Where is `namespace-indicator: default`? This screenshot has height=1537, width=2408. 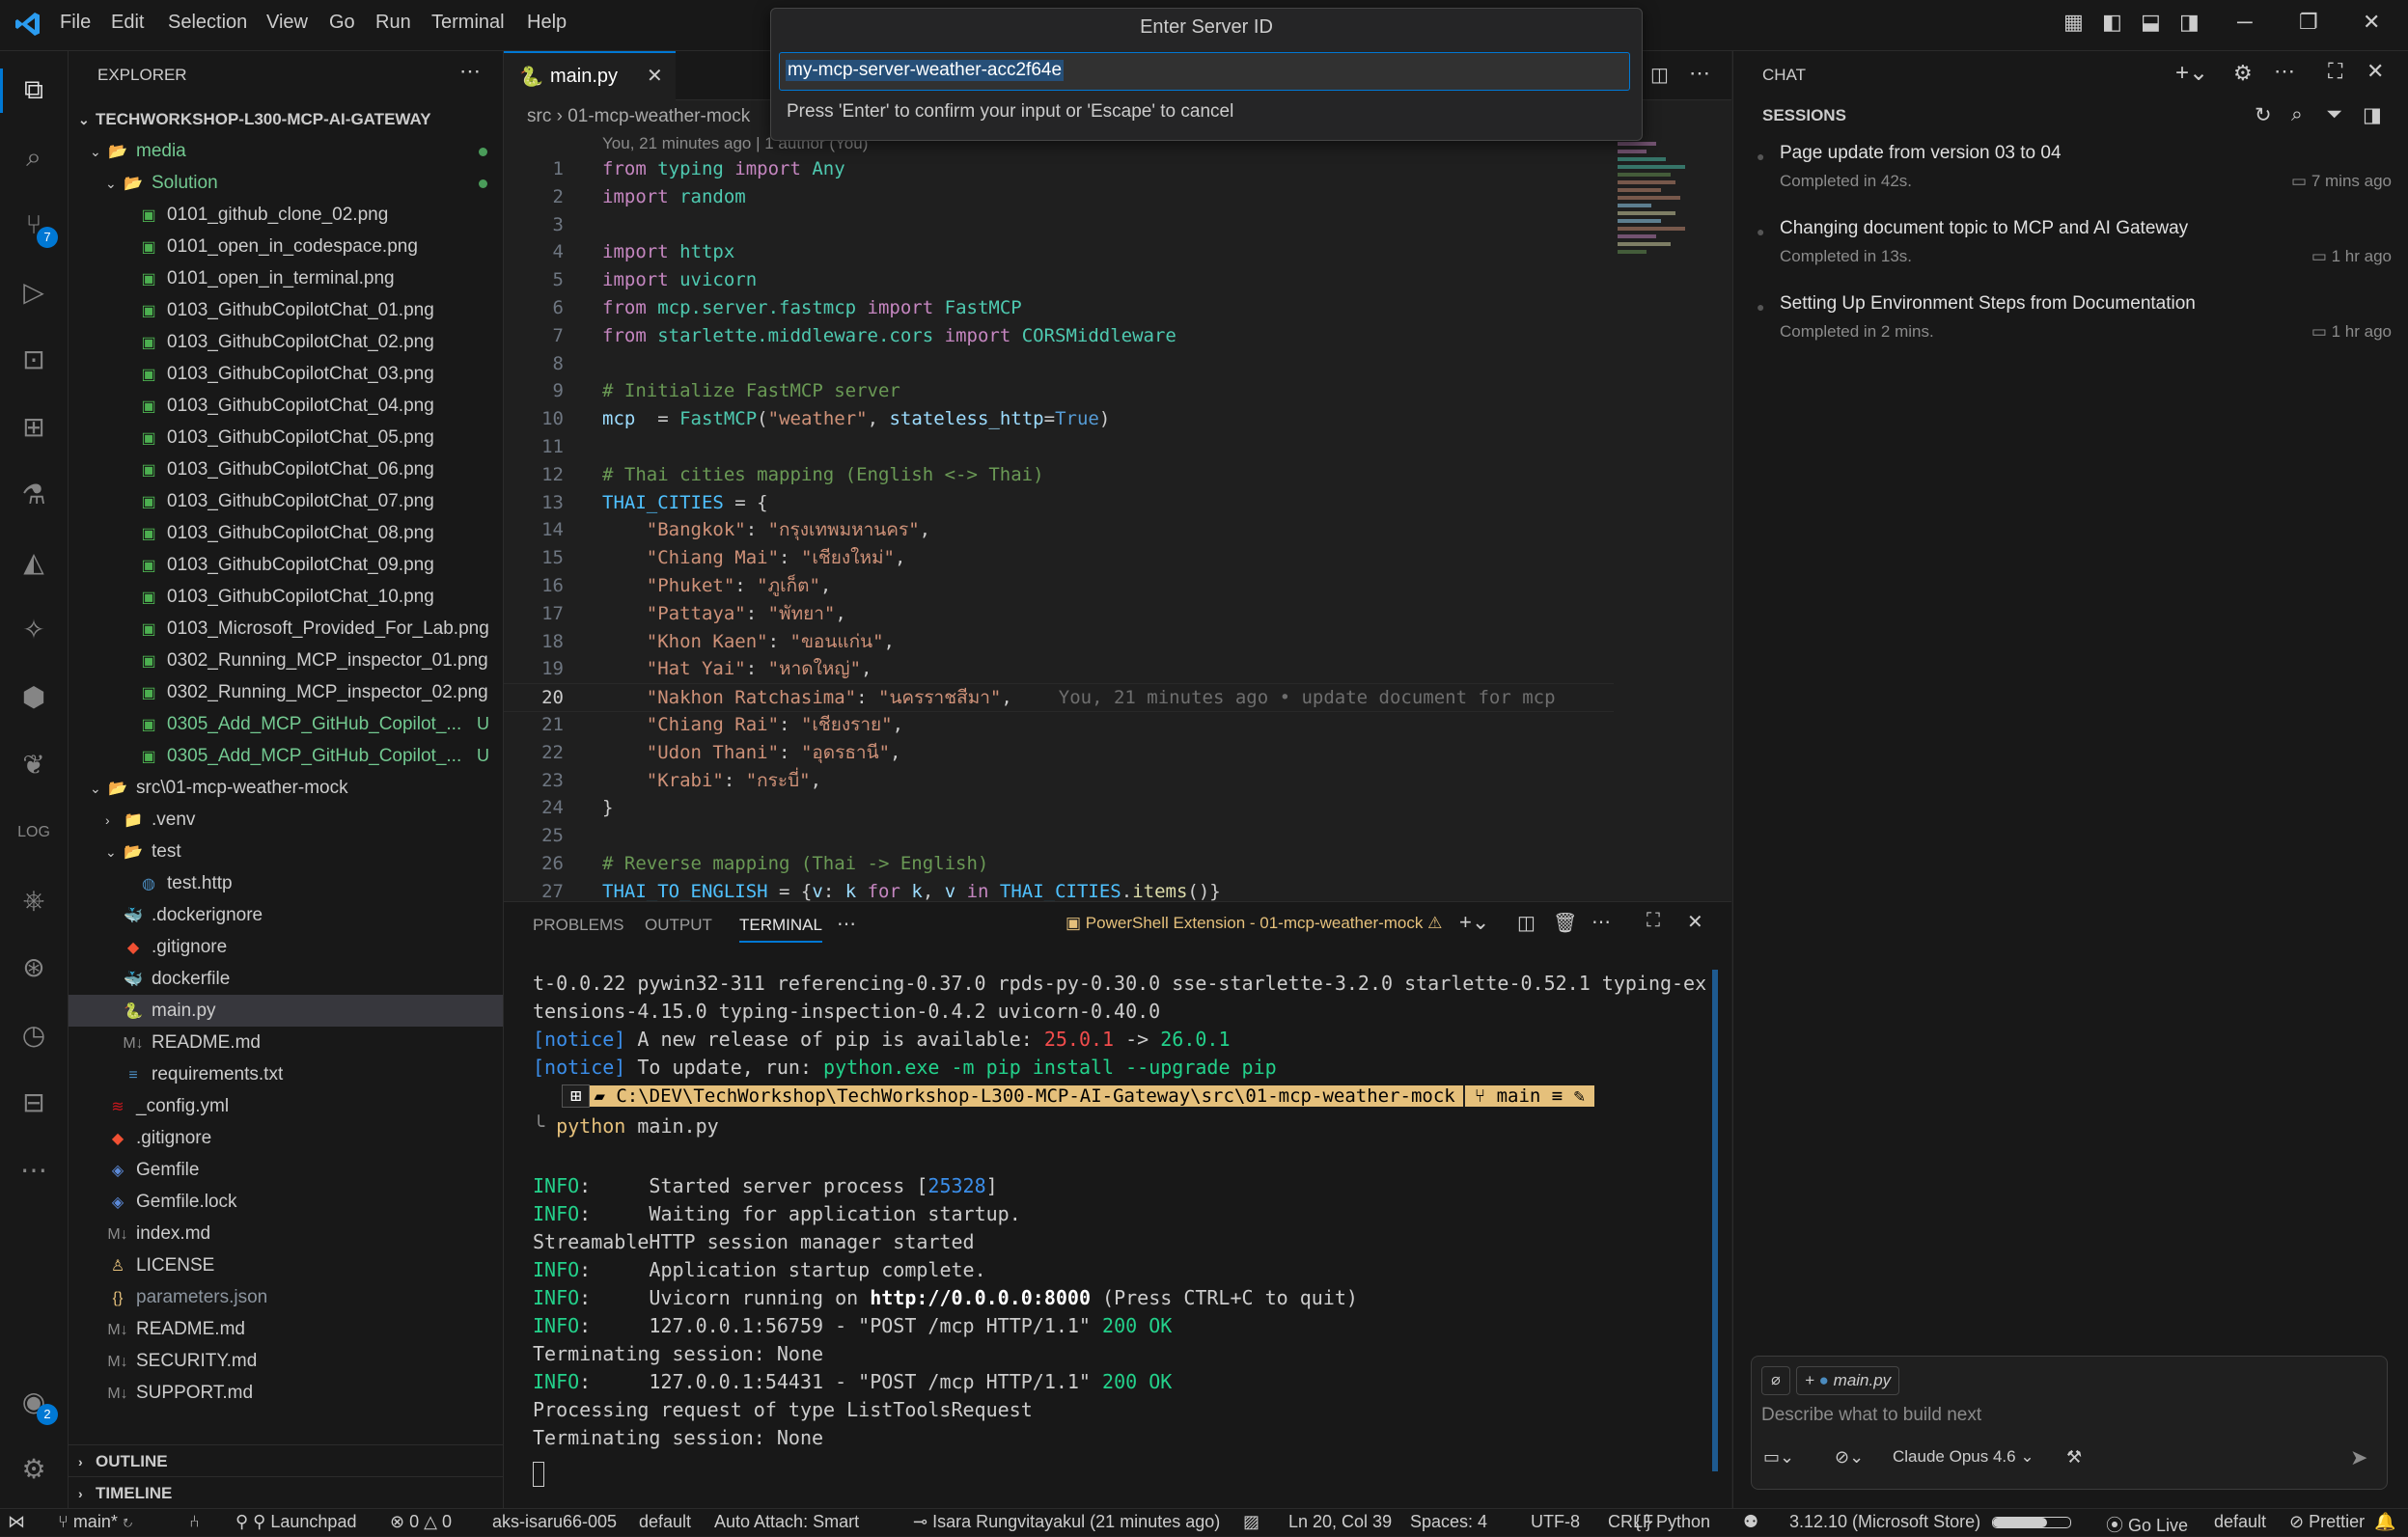 namespace-indicator: default is located at coordinates (665, 1522).